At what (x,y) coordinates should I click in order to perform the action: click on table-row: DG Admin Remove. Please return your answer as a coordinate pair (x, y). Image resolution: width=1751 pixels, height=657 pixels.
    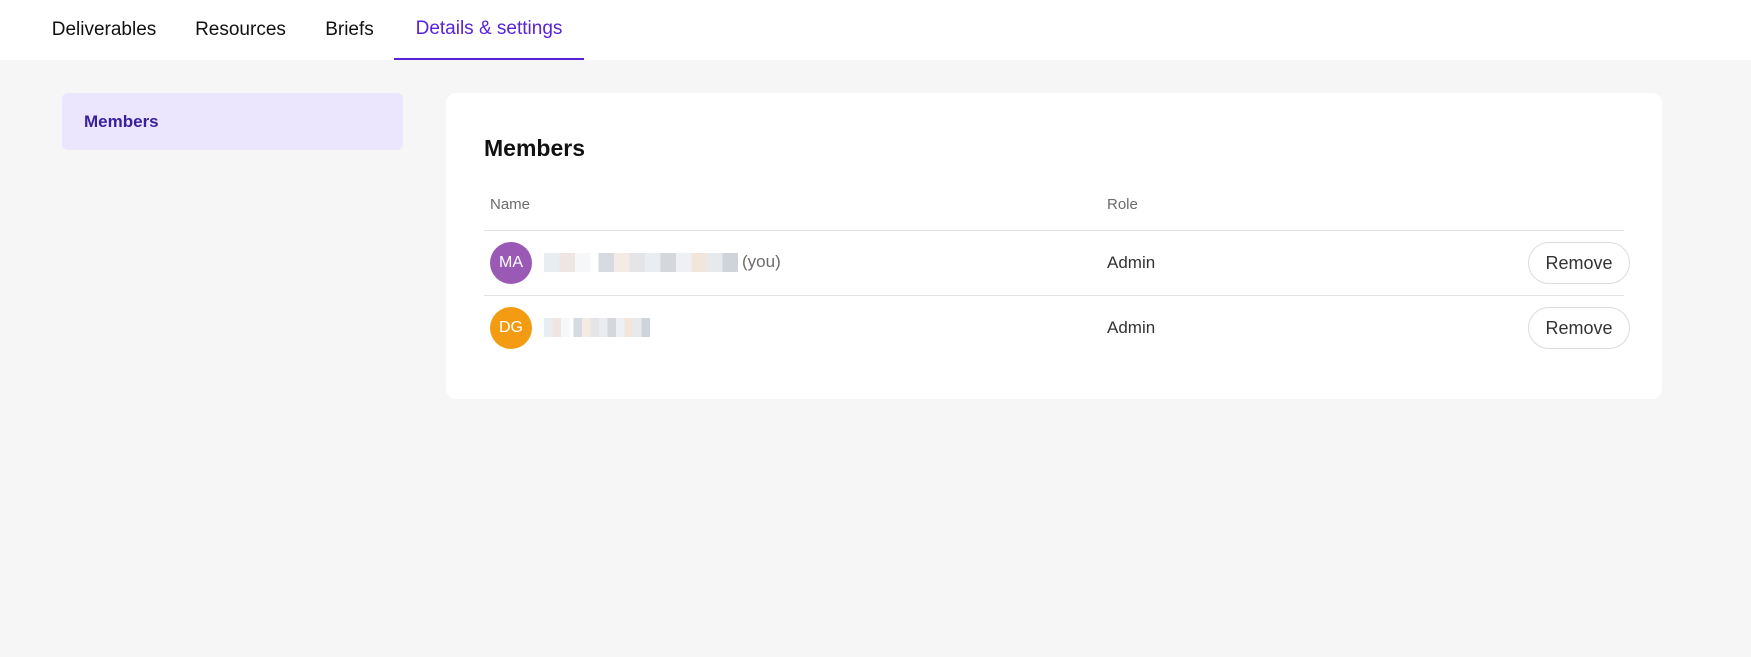
    Looking at the image, I should click on (1057, 328).